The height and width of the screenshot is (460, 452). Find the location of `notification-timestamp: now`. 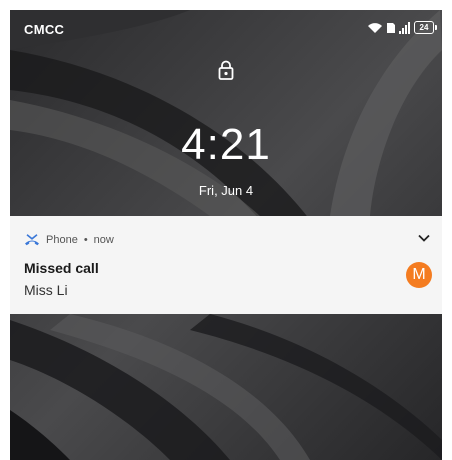

notification-timestamp: now is located at coordinates (103, 240).